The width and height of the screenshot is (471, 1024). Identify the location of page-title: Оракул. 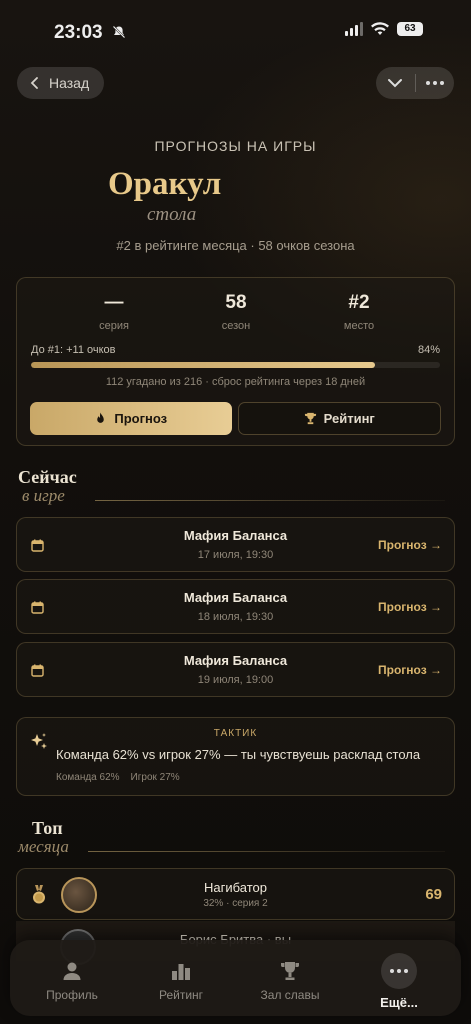
(165, 184).